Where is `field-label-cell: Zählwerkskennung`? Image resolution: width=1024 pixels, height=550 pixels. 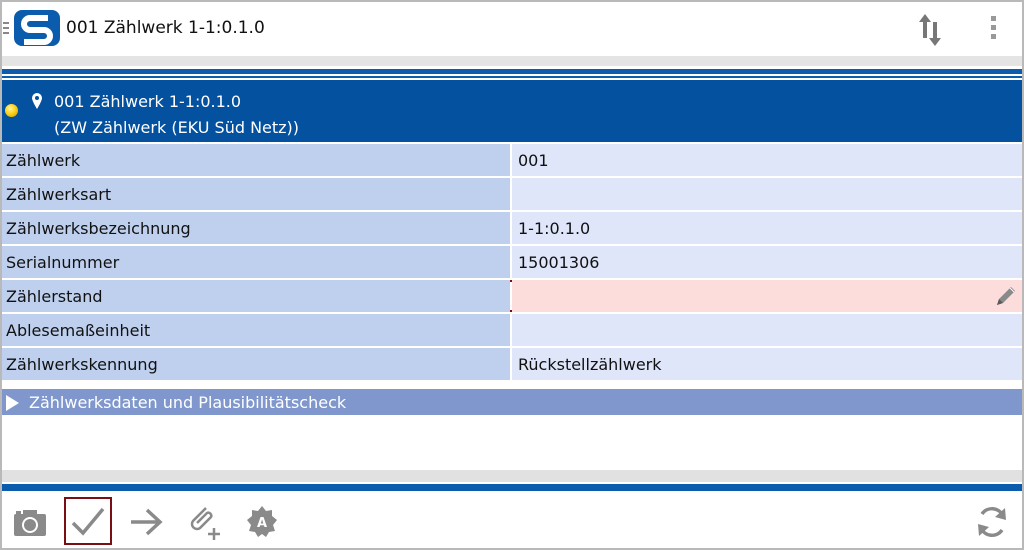 field-label-cell: Zählwerkskennung is located at coordinates (256, 364).